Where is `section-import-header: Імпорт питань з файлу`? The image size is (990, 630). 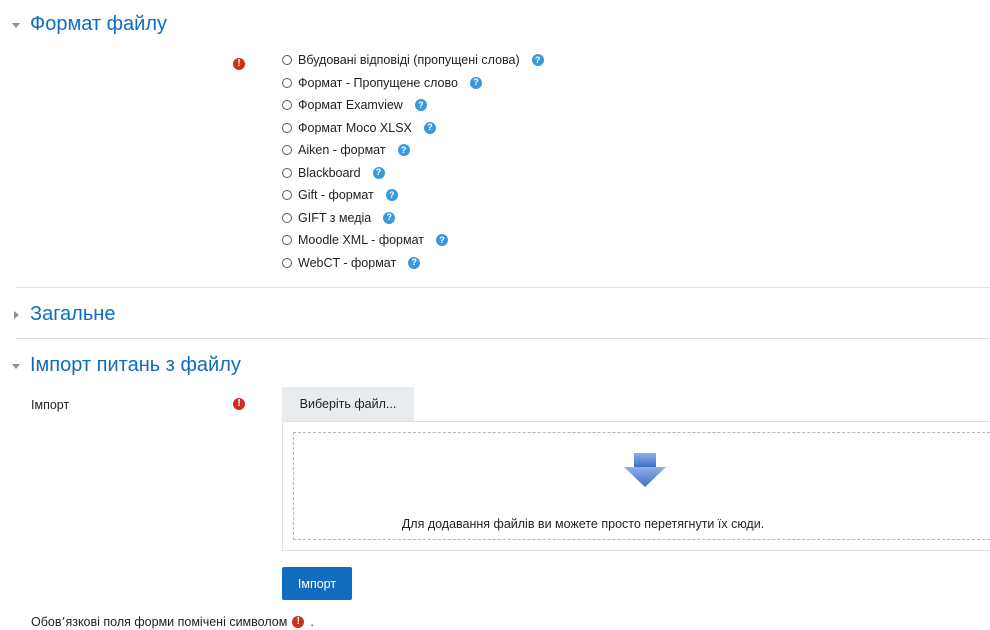 section-import-header: Імпорт питань з файлу is located at coordinates (125, 365).